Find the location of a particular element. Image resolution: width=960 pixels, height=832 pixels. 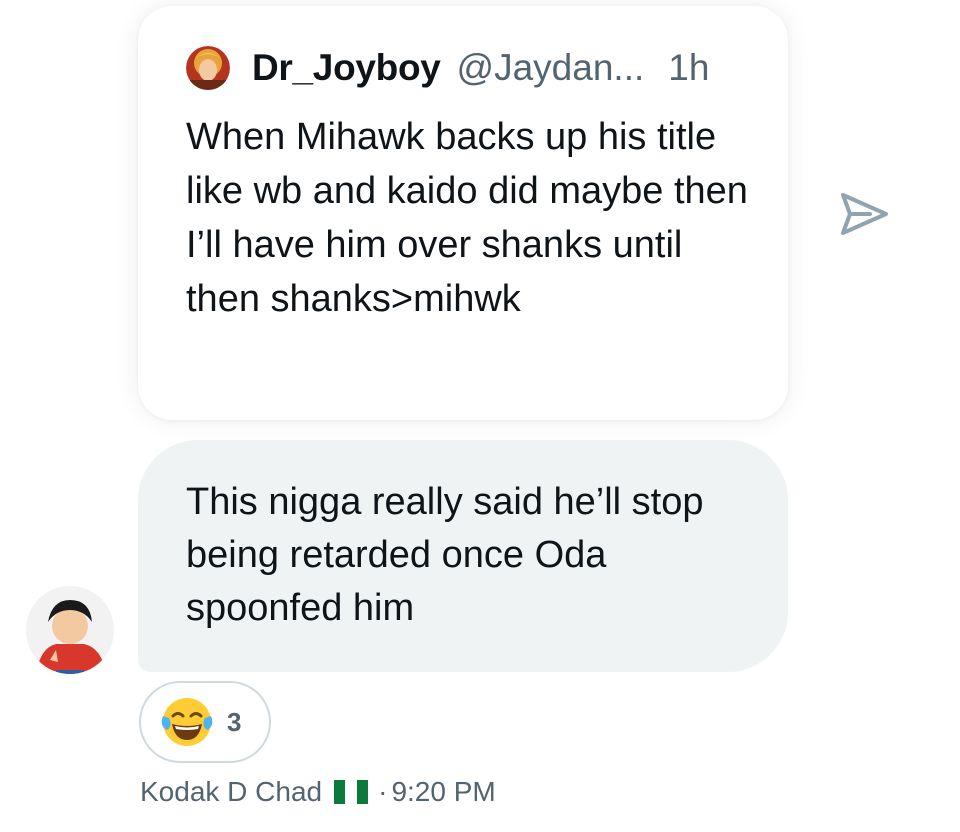

face-with-tears-of-joy-emoji is located at coordinates (187, 722).